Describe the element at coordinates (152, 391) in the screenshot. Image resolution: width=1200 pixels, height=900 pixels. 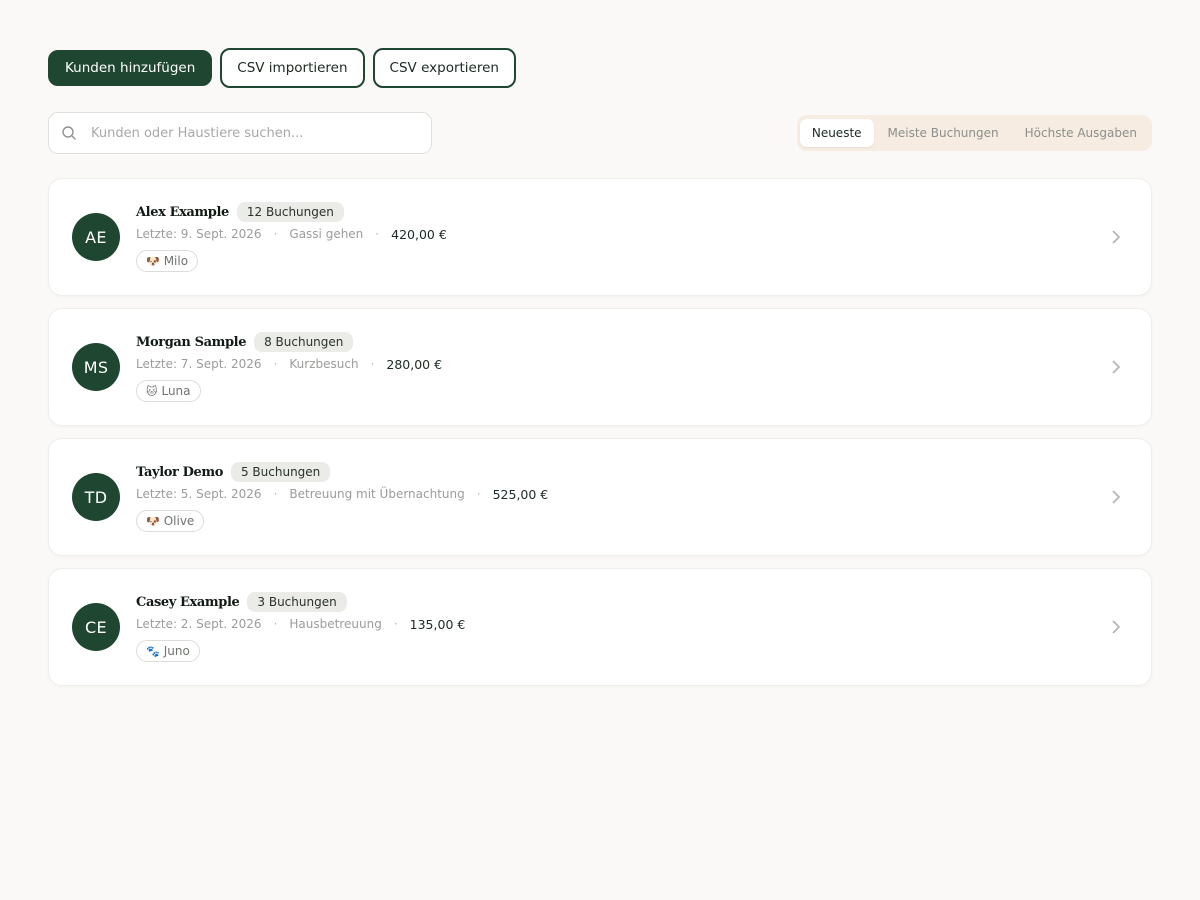
I see `cat-icon: 🐱` at that location.